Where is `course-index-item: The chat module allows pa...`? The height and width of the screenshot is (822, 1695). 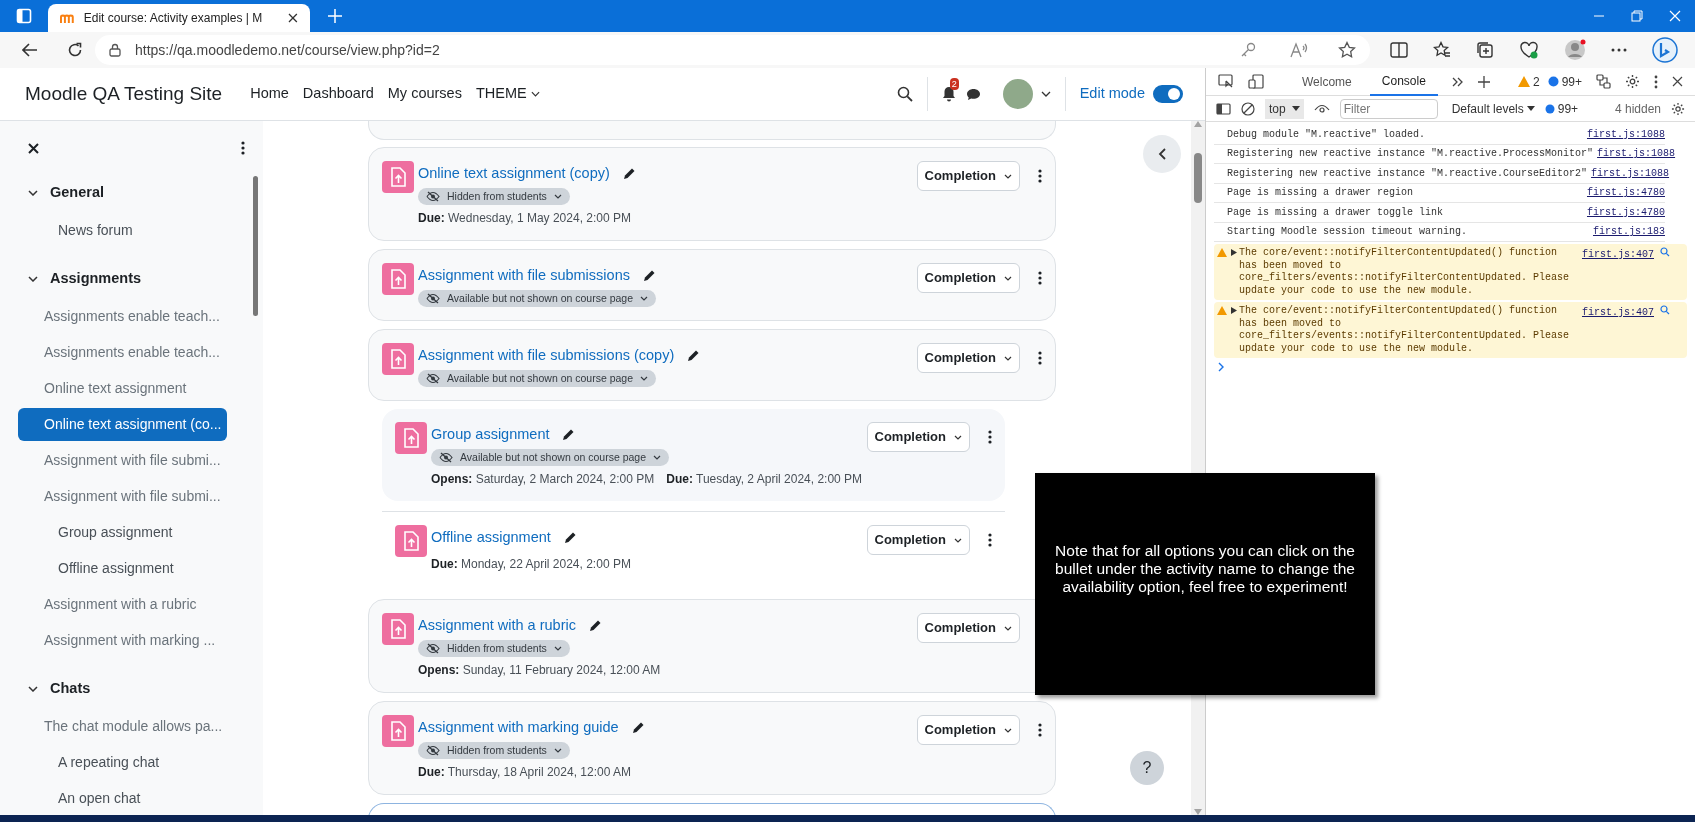
course-index-item: The chat module allows pa... is located at coordinates (122, 726).